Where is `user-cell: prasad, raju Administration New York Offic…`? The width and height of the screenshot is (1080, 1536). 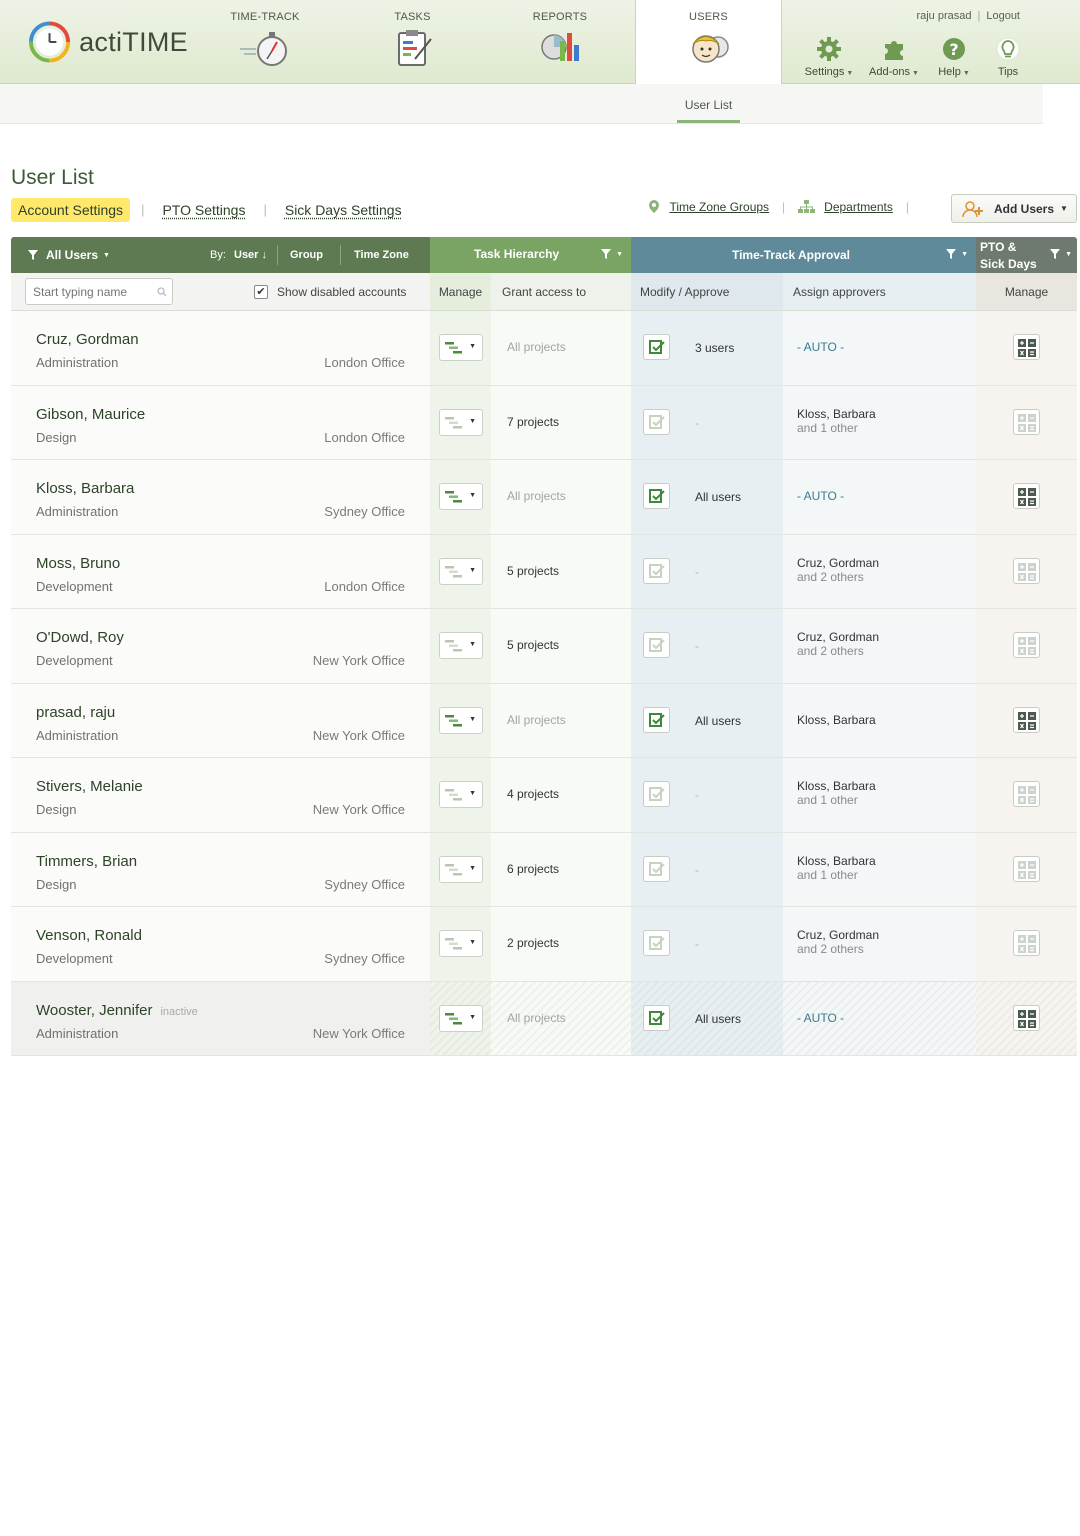 user-cell: prasad, raju Administration New York Offic… is located at coordinates (220, 720).